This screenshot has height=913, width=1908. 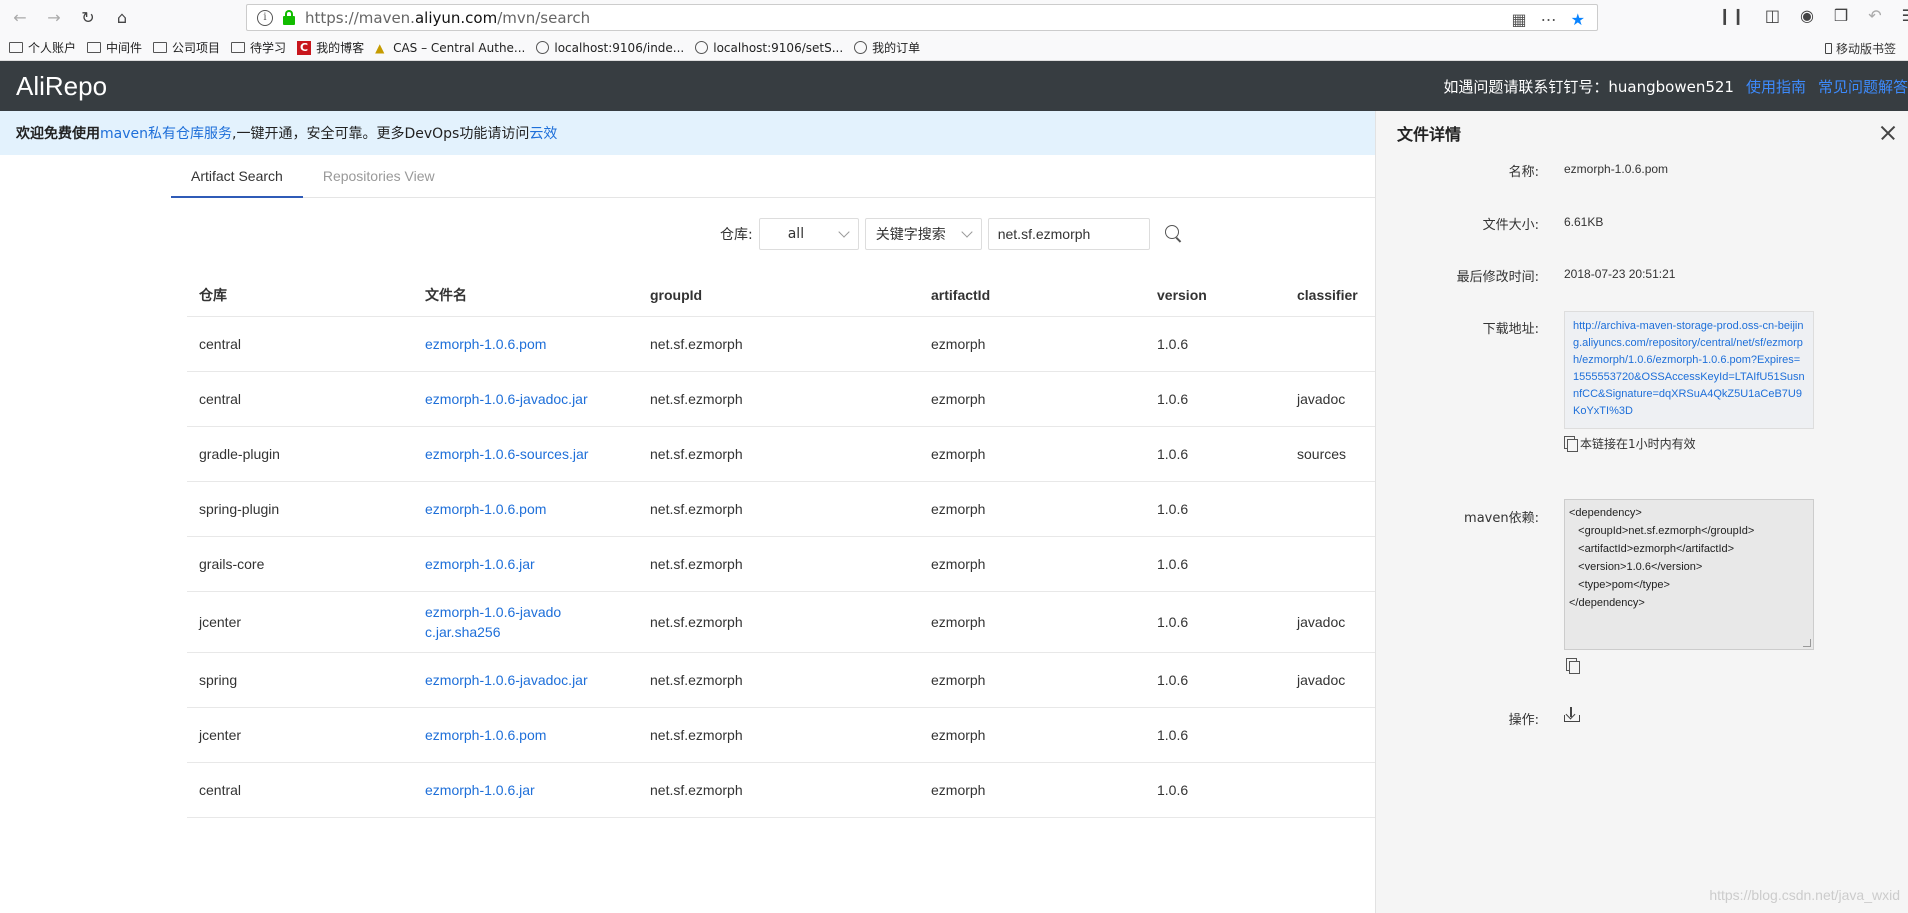 What do you see at coordinates (1888, 133) in the screenshot?
I see `close-icon` at bounding box center [1888, 133].